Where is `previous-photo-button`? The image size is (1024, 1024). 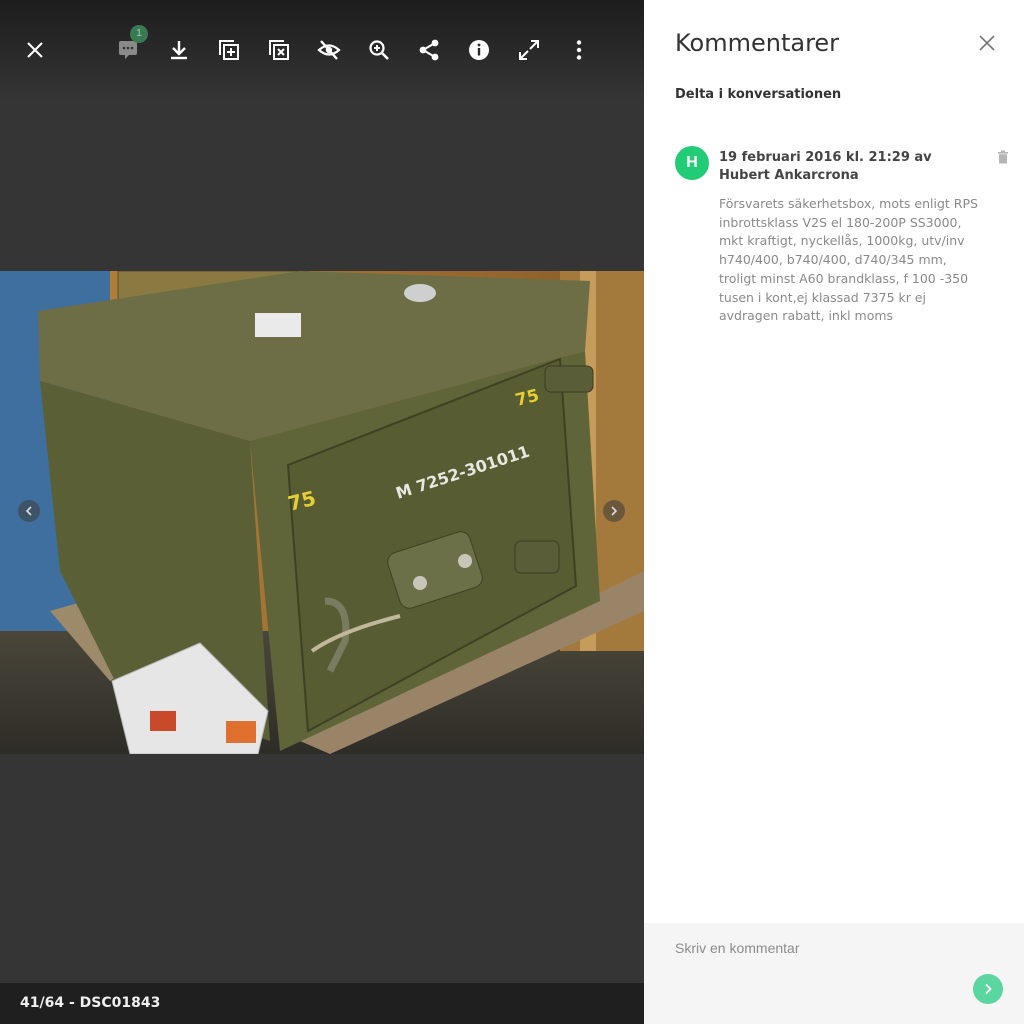 previous-photo-button is located at coordinates (29, 511).